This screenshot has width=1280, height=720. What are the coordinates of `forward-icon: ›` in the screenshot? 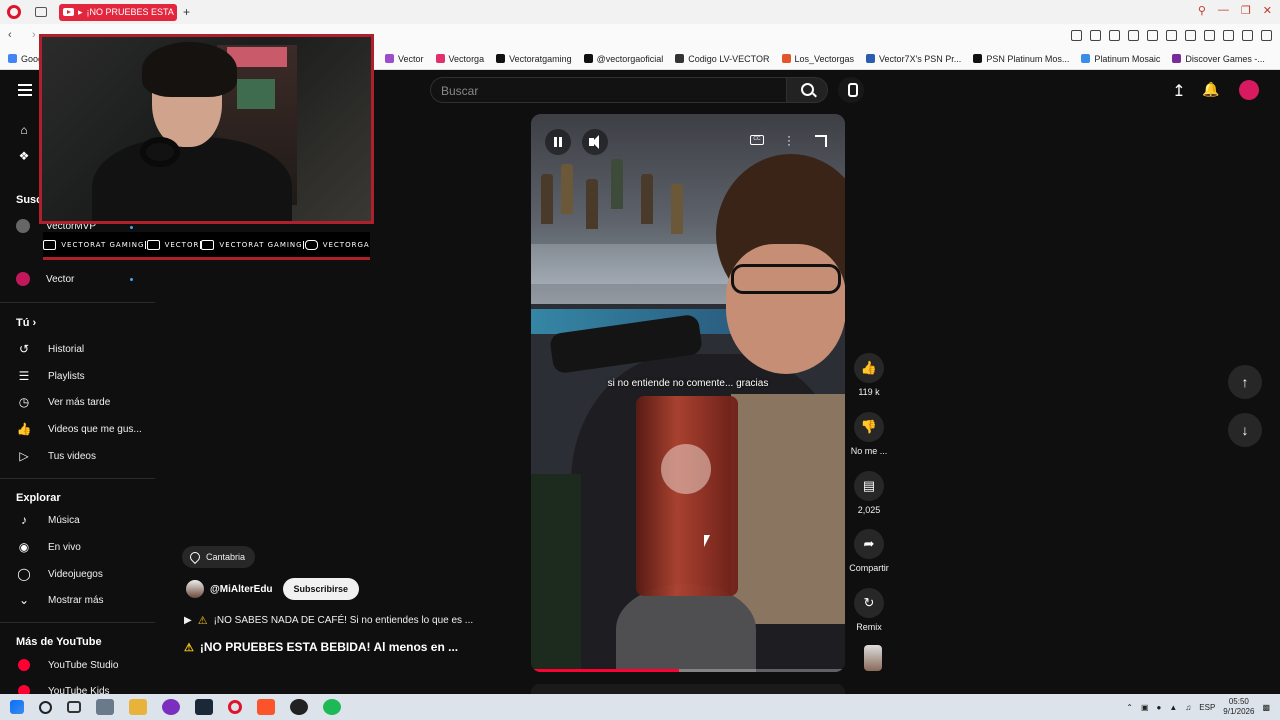 It's located at (34, 35).